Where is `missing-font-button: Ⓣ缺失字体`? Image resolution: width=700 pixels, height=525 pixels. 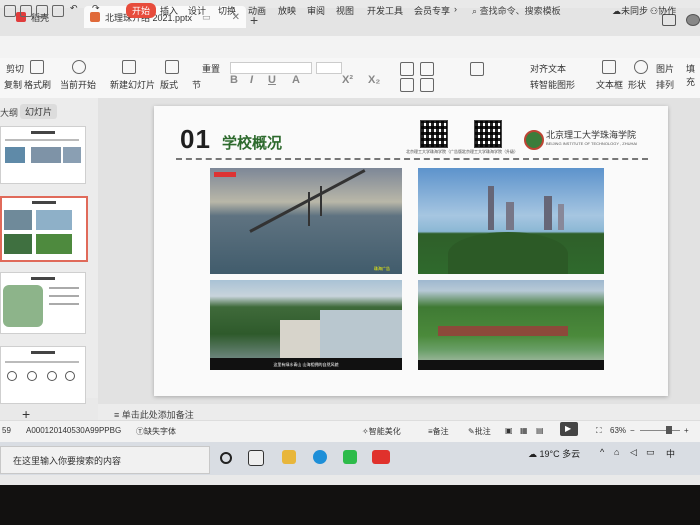 missing-font-button: Ⓣ缺失字体 is located at coordinates (156, 431).